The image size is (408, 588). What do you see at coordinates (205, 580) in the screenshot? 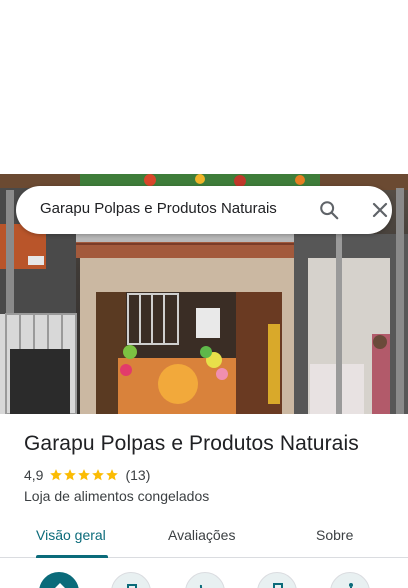
I see `call-button` at bounding box center [205, 580].